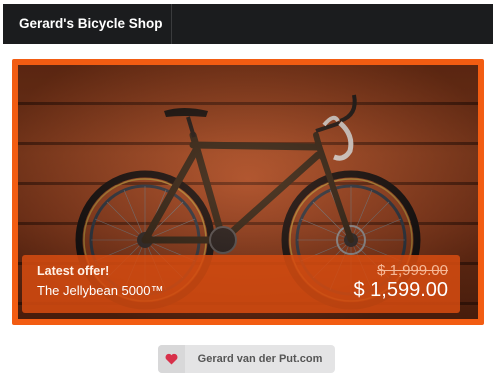 The height and width of the screenshot is (379, 496). Describe the element at coordinates (400, 290) in the screenshot. I see `new-price: $ 1,599.00` at that location.